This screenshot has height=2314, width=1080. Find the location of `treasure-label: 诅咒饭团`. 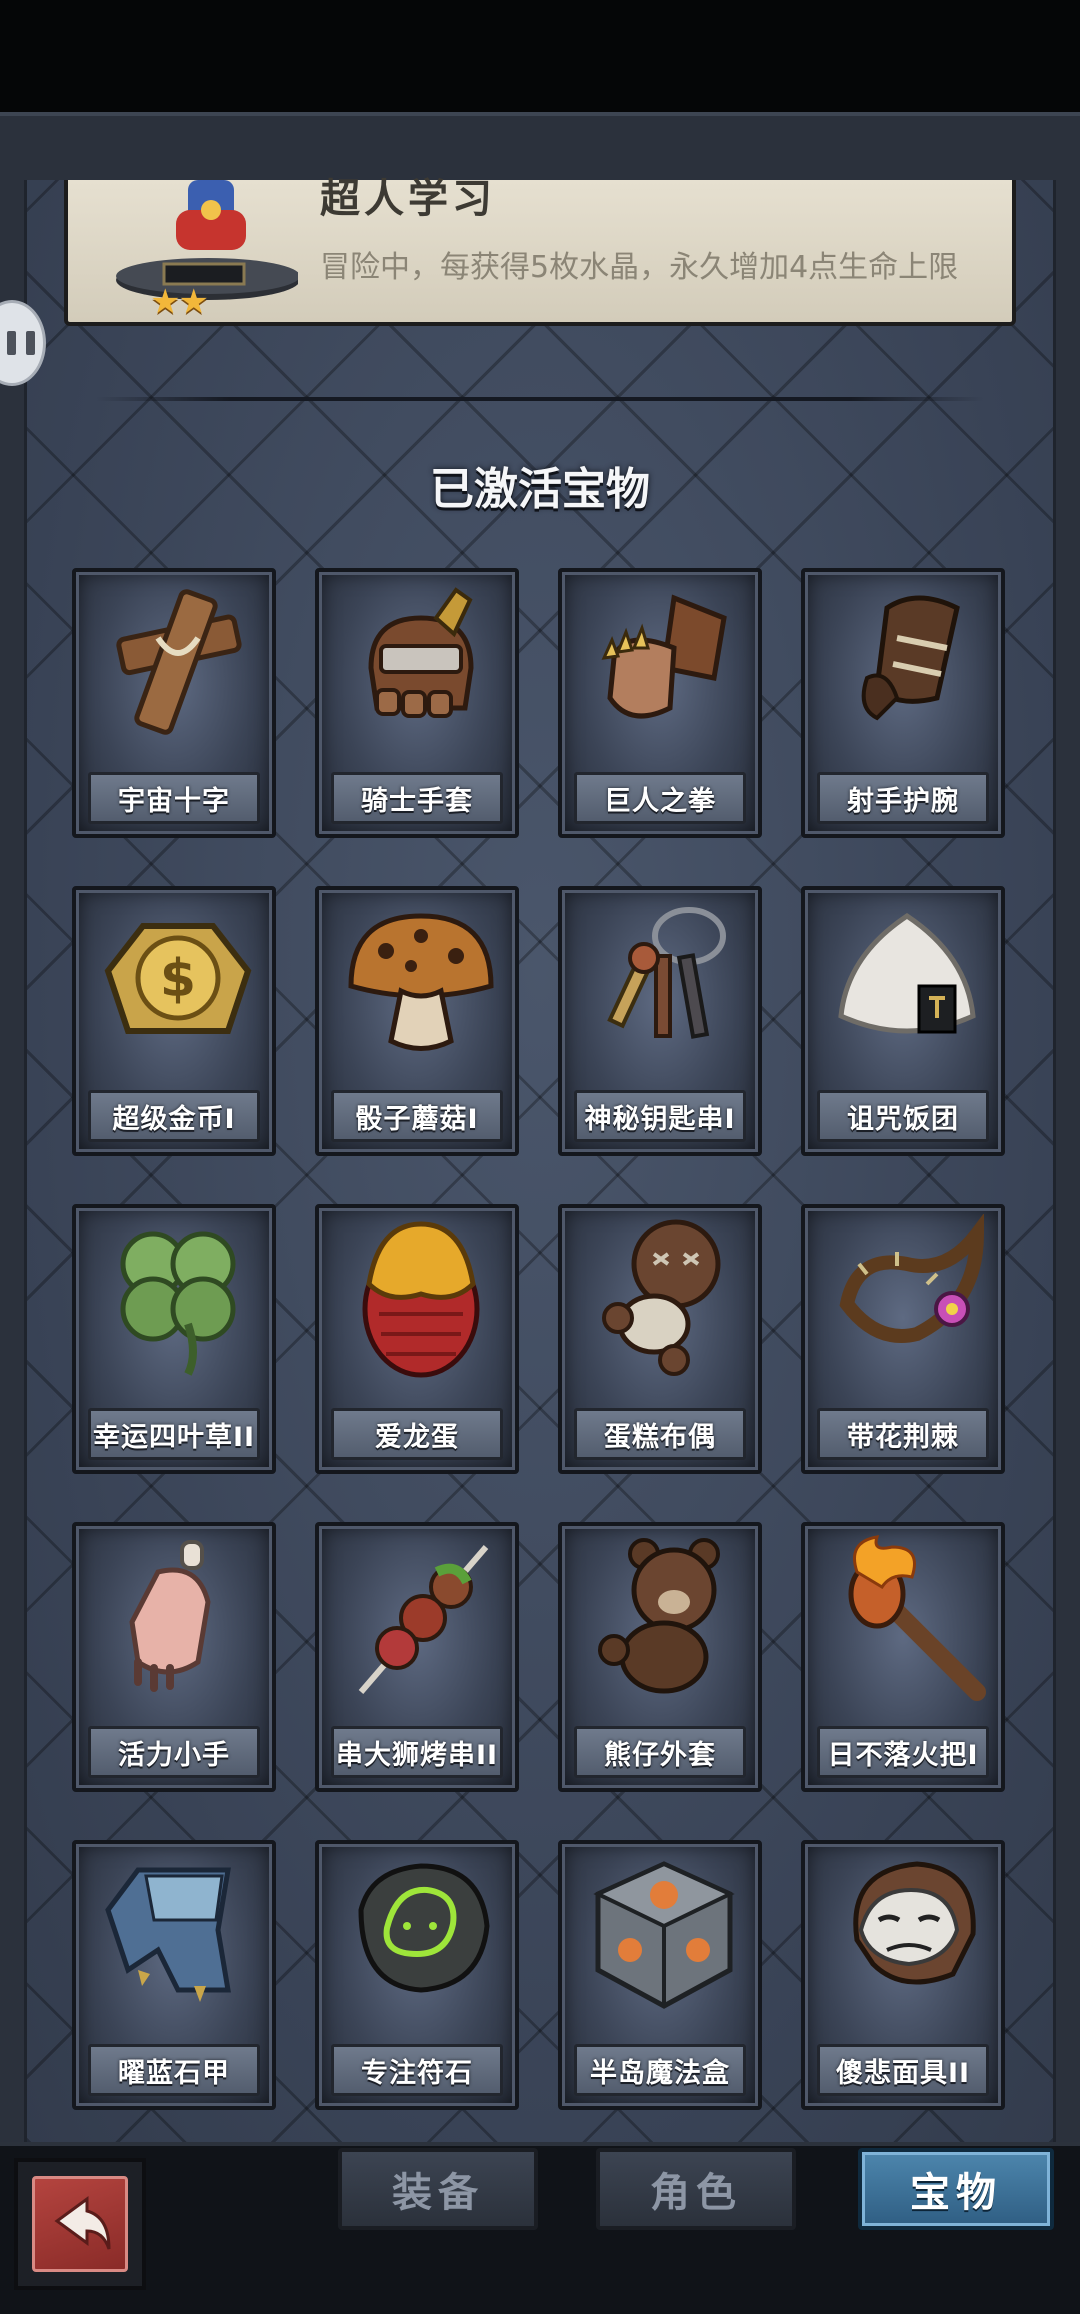

treasure-label: 诅咒饭团 is located at coordinates (903, 1116).